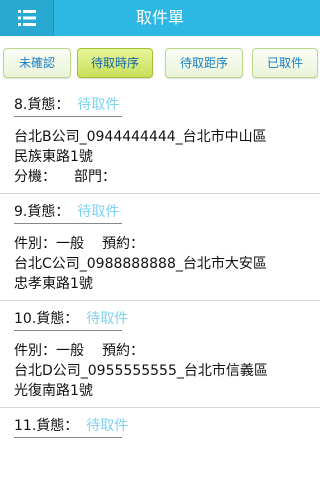 The width and height of the screenshot is (320, 480). I want to click on list-menu-icon, so click(27, 18).